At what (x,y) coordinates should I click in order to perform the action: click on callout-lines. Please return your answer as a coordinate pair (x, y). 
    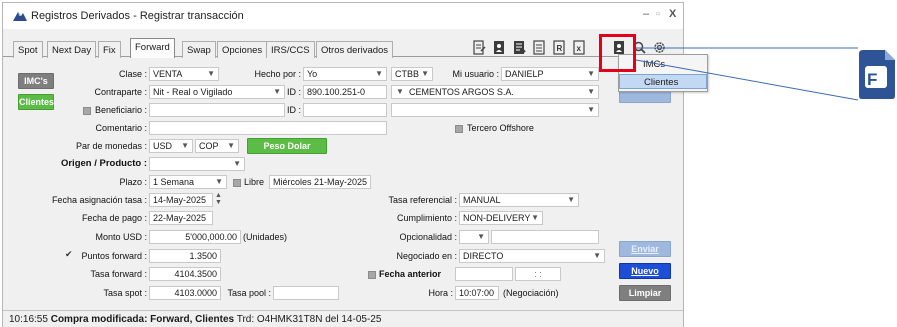
    Looking at the image, I should click on (747, 74).